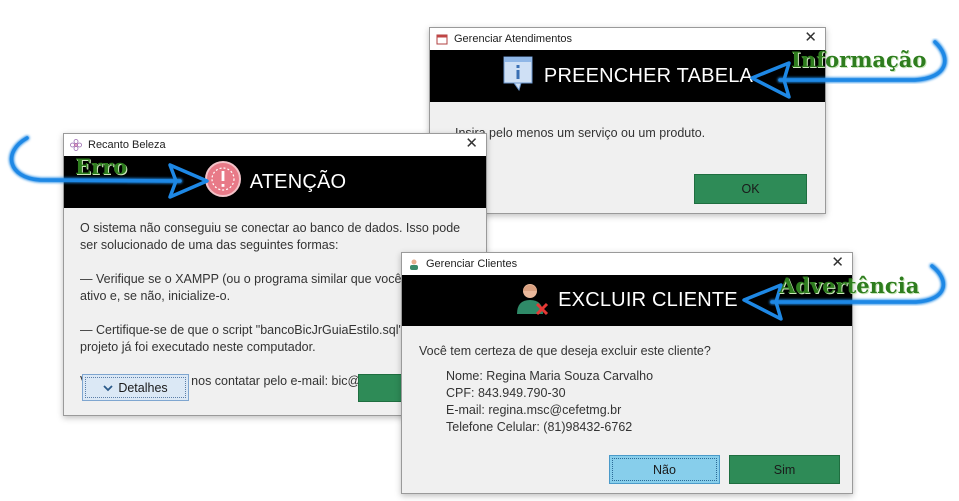 Image resolution: width=959 pixels, height=501 pixels. I want to click on warning-titlebar: Gerenciar Clientes ✕, so click(627, 264).